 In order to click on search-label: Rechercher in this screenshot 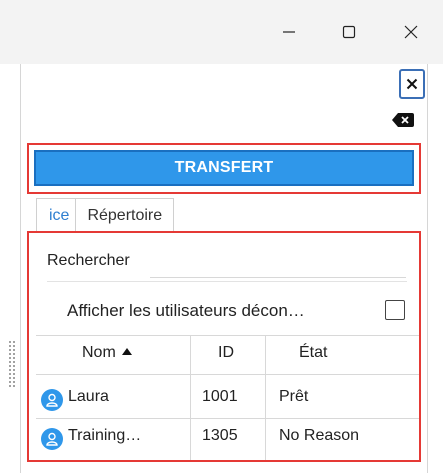, I will do `click(88, 260)`.